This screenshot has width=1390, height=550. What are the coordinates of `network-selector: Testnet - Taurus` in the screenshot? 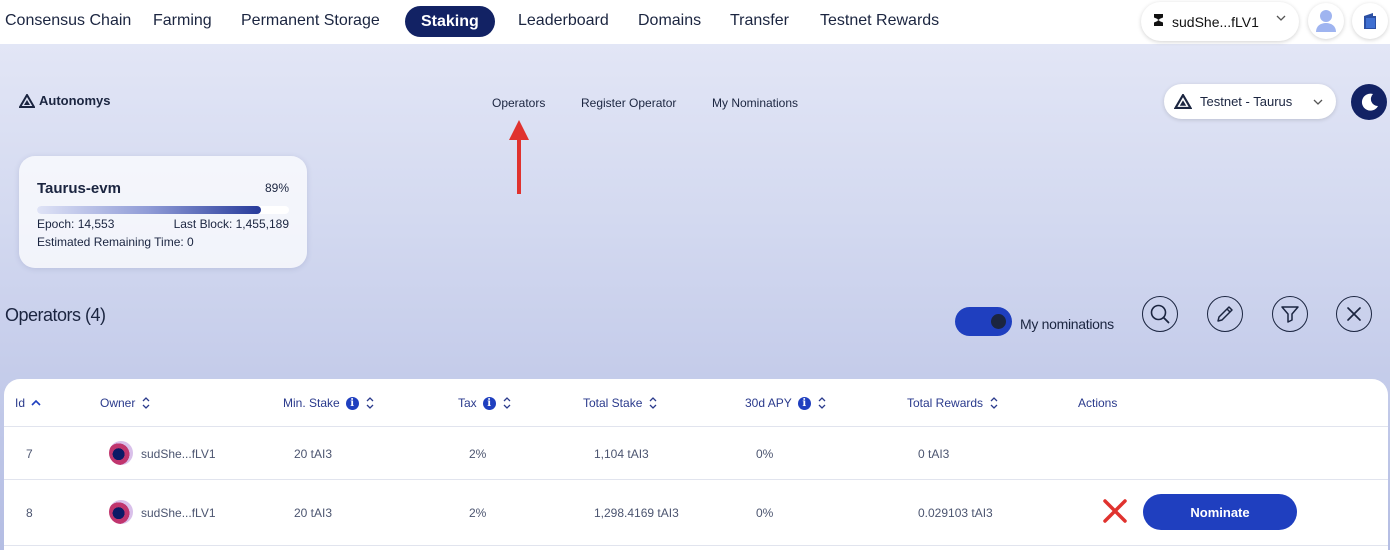 It's located at (1250, 101).